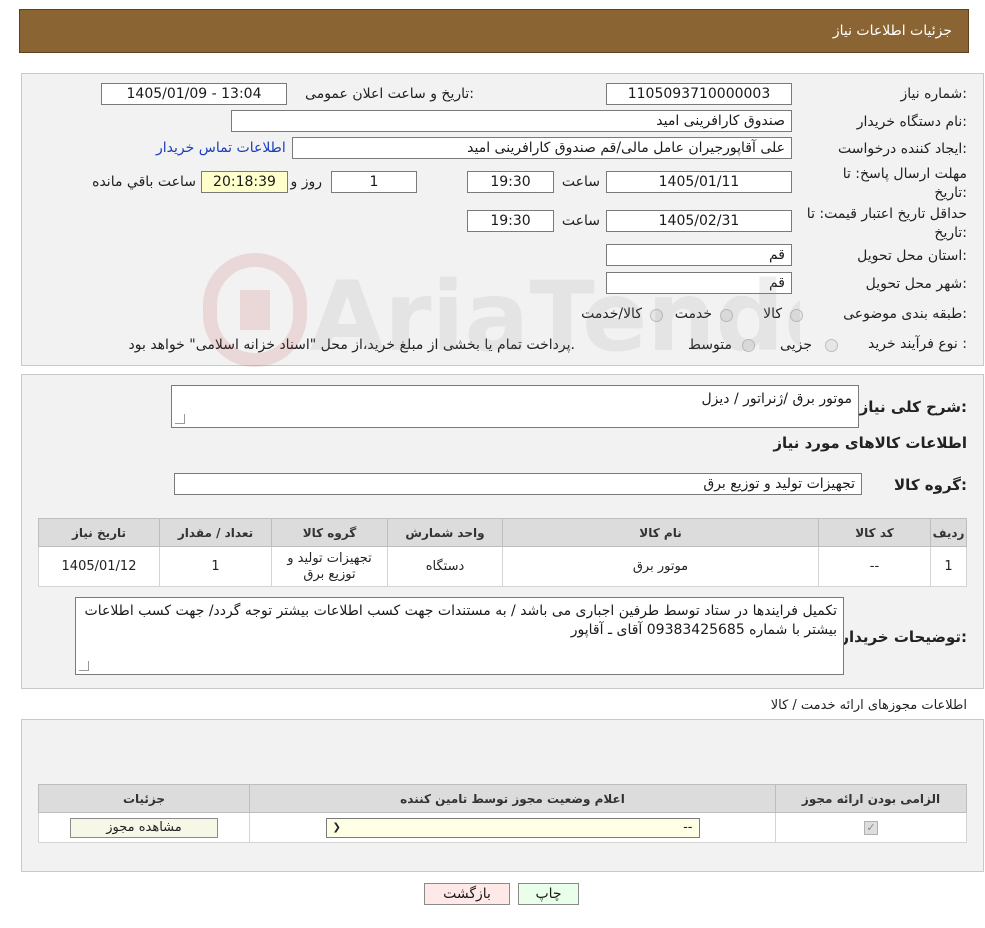  I want to click on col-quantity: تعداد / مقدار, so click(215, 532).